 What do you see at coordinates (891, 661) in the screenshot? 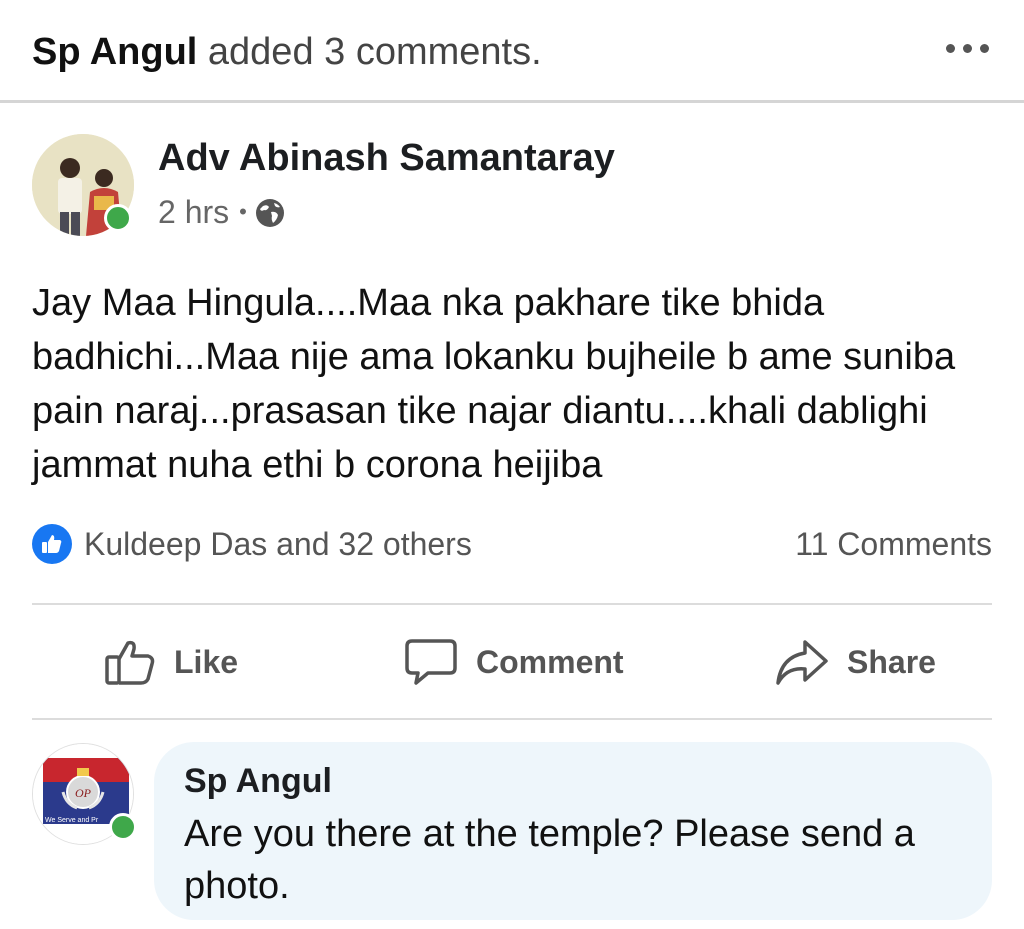
I see `share-label: Share` at bounding box center [891, 661].